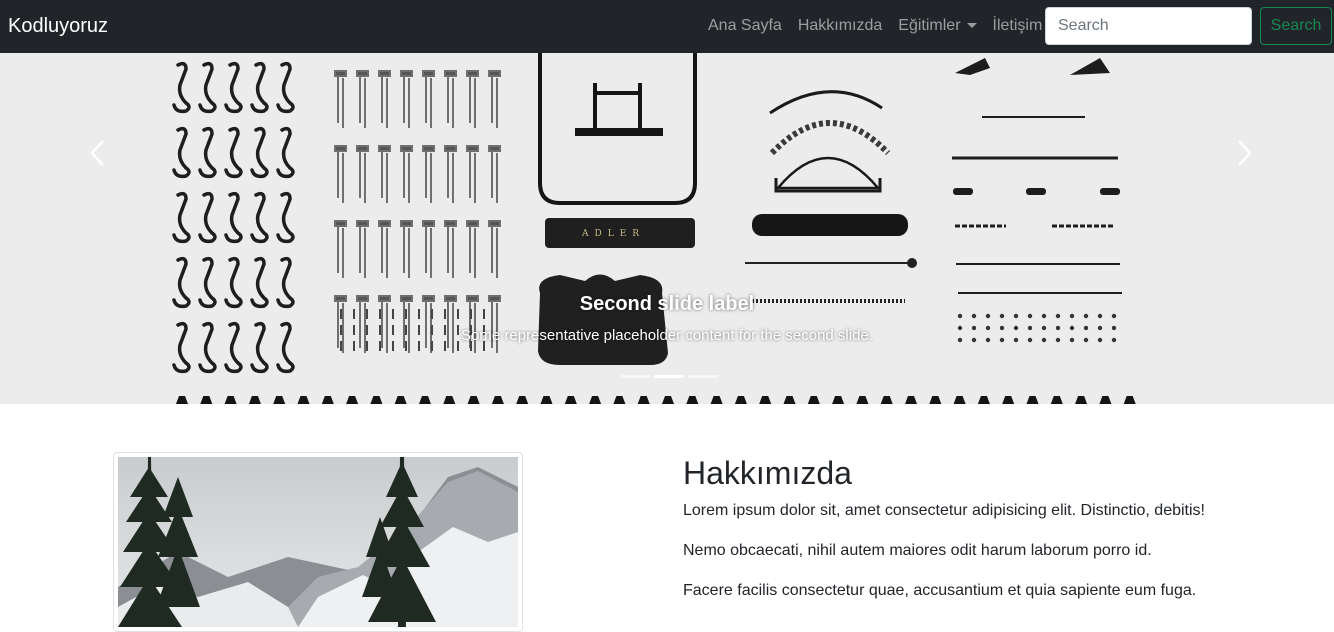  I want to click on nav-link-iletisim: İletişim, so click(1018, 26).